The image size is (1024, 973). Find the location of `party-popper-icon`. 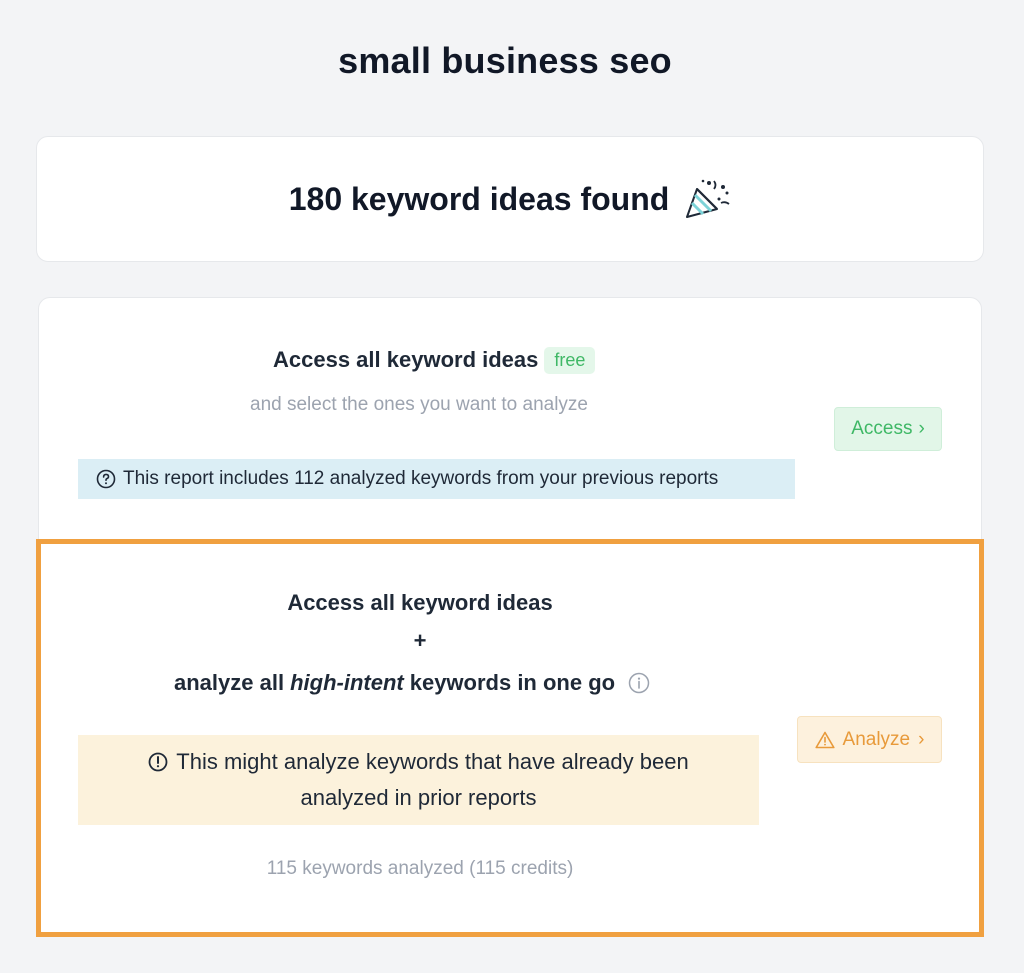

party-popper-icon is located at coordinates (707, 199).